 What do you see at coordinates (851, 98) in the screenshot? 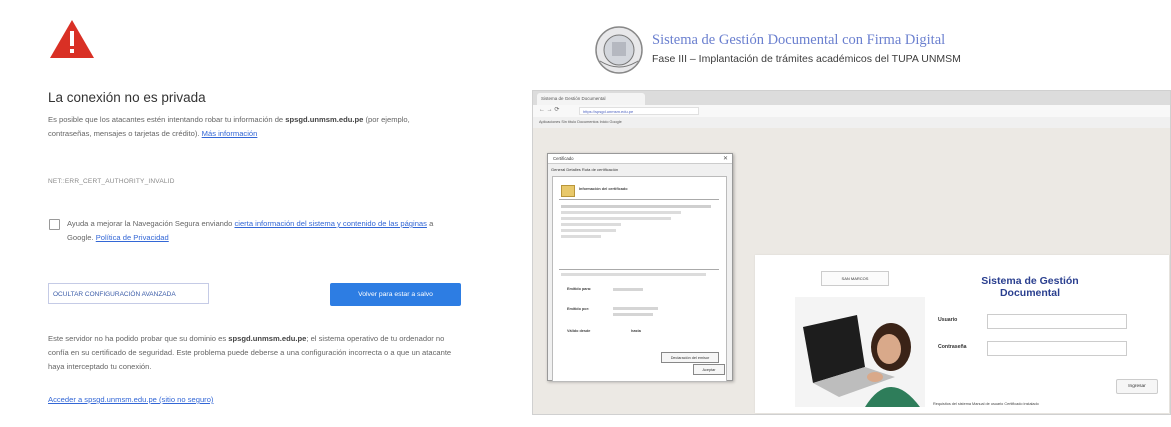
I see `tab-bar: Sistema de Gestión Documental` at bounding box center [851, 98].